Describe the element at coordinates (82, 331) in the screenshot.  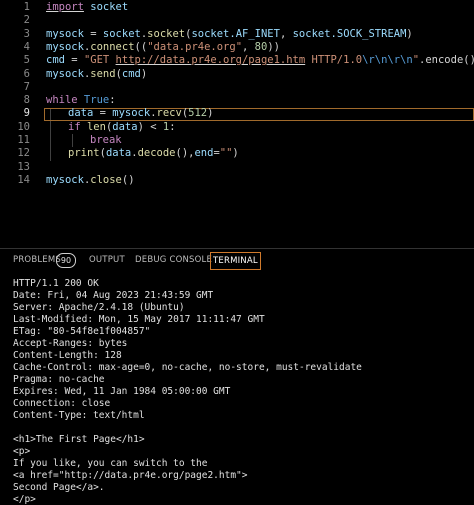
I see `terminal-line: ETag: "80-54f8e1f004857"` at that location.